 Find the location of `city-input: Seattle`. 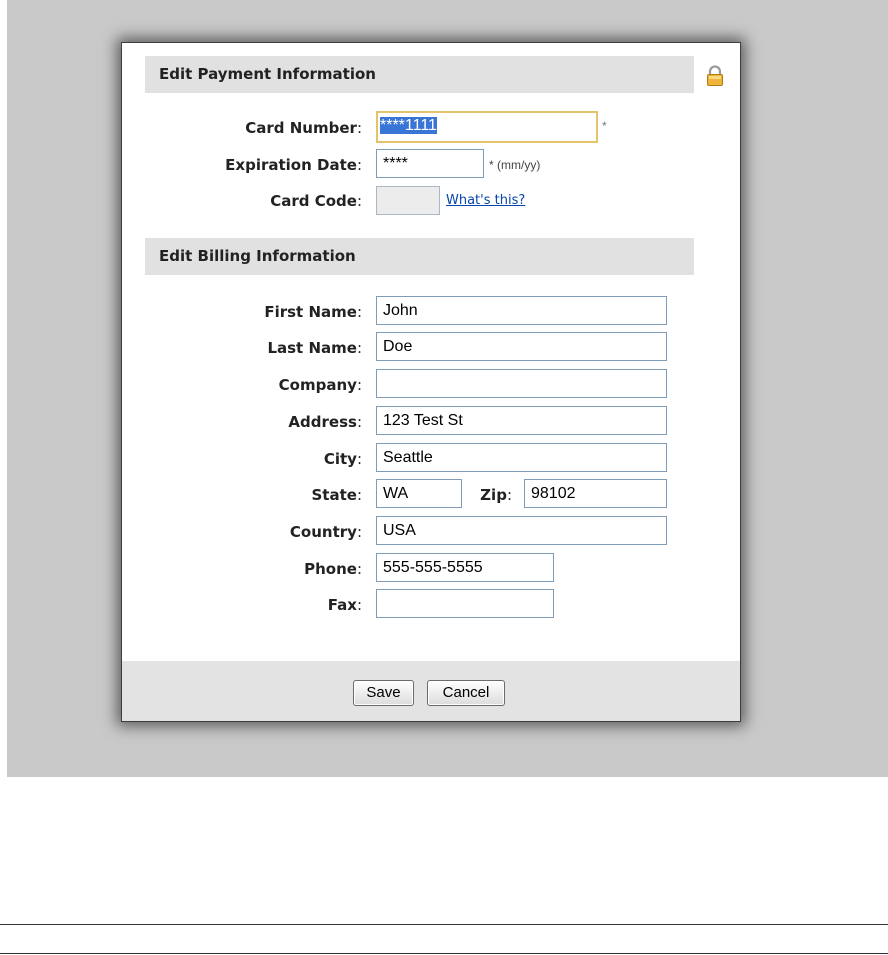

city-input: Seattle is located at coordinates (521, 457).